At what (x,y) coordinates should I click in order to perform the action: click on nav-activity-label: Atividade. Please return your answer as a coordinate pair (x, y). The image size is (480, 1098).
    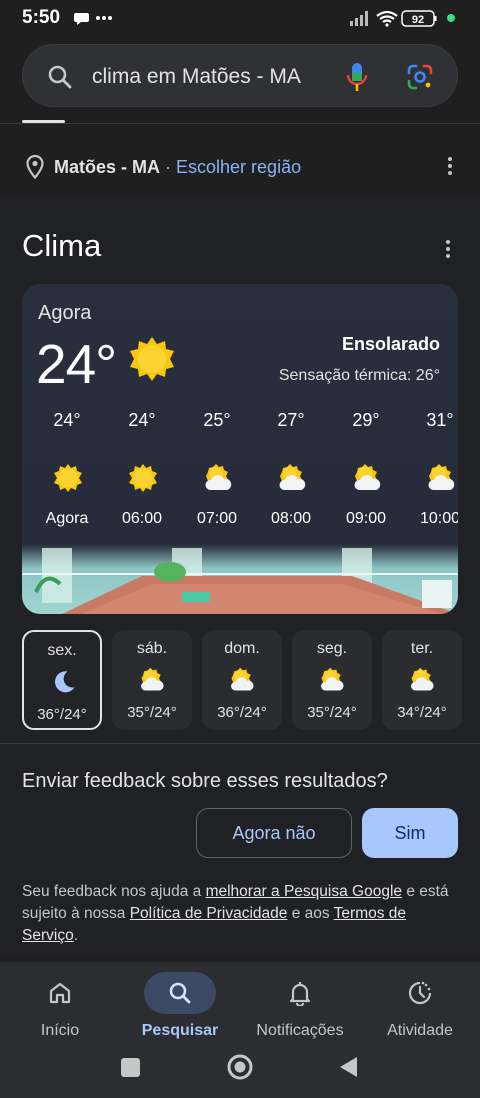
    Looking at the image, I should click on (420, 1030).